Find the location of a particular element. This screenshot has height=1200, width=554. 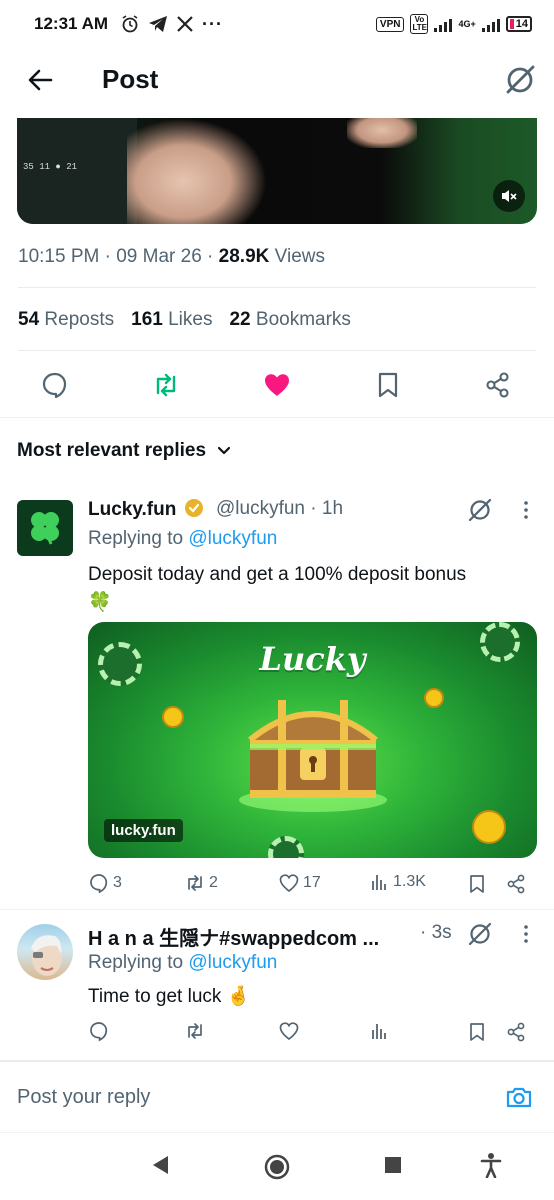

nav-back-icon is located at coordinates (160, 1165).